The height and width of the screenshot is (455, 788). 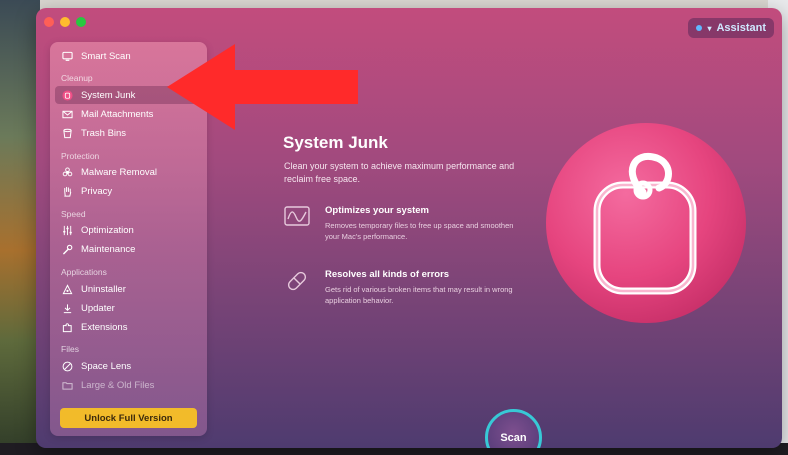 I want to click on sidebar-item-label: Uninstaller, so click(x=103, y=289).